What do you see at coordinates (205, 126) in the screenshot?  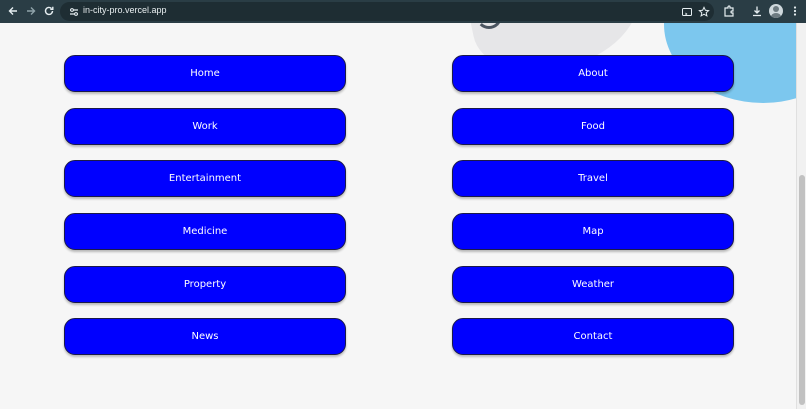 I see `work-button: Work` at bounding box center [205, 126].